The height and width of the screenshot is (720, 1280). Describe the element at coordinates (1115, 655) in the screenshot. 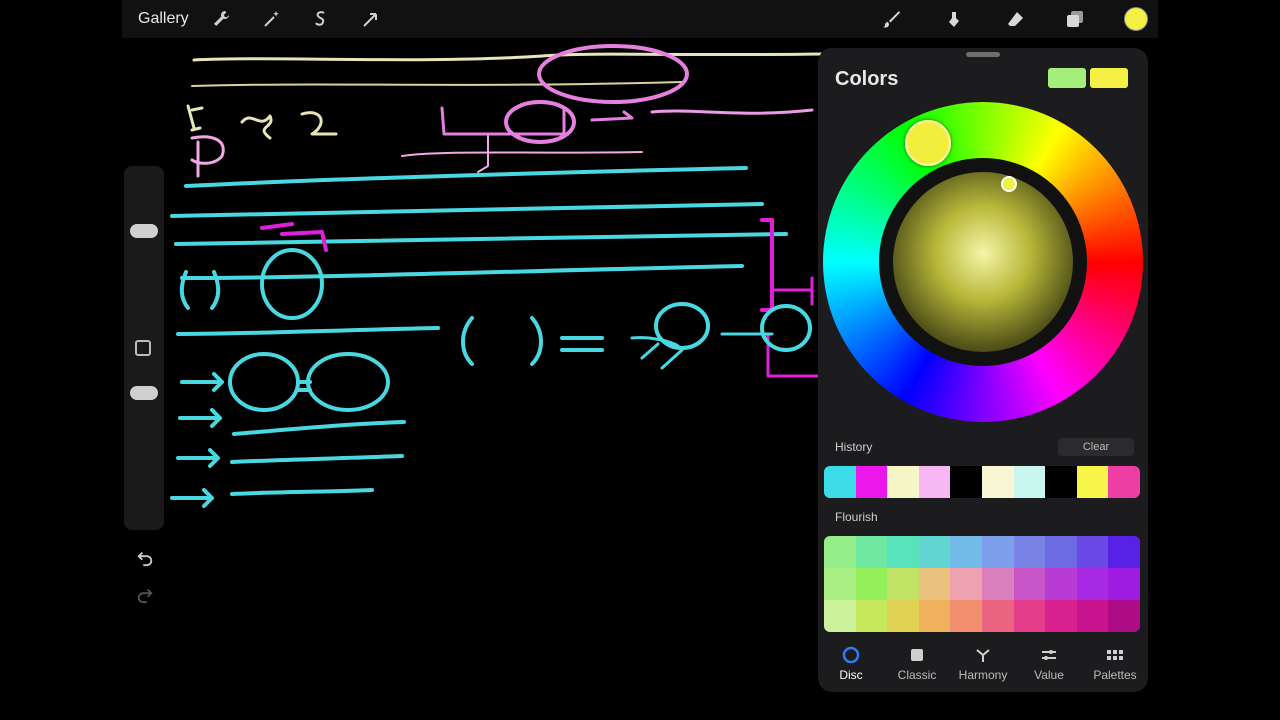

I see `palettes-icon` at that location.